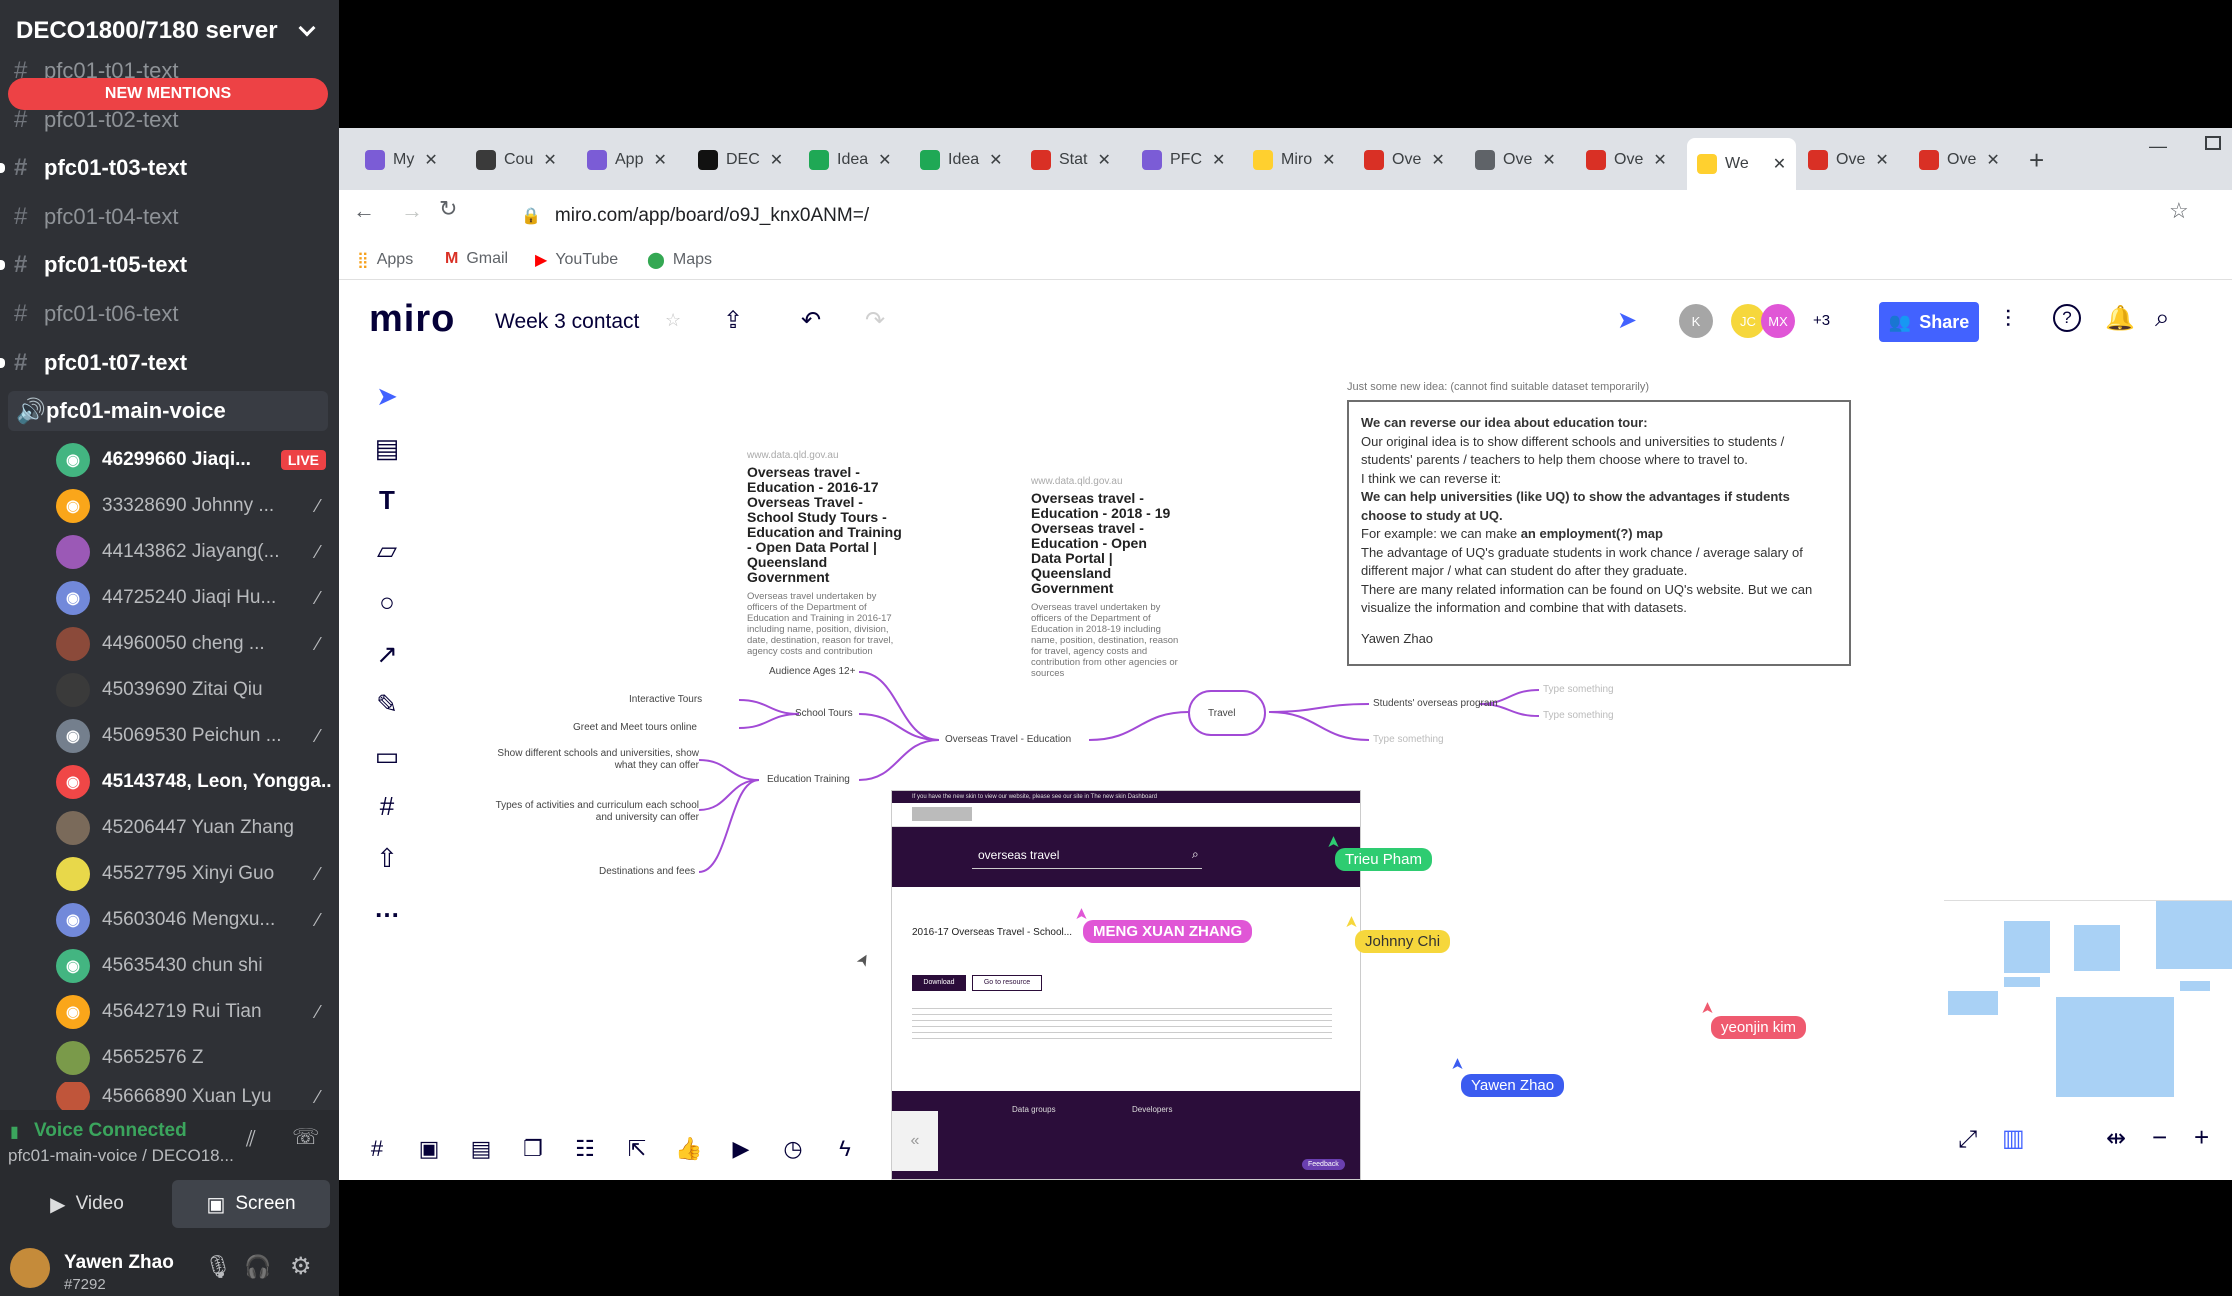 This screenshot has width=2232, height=1296. Describe the element at coordinates (194, 690) in the screenshot. I see `voice-user: 45039690 Zitai Qiu` at that location.